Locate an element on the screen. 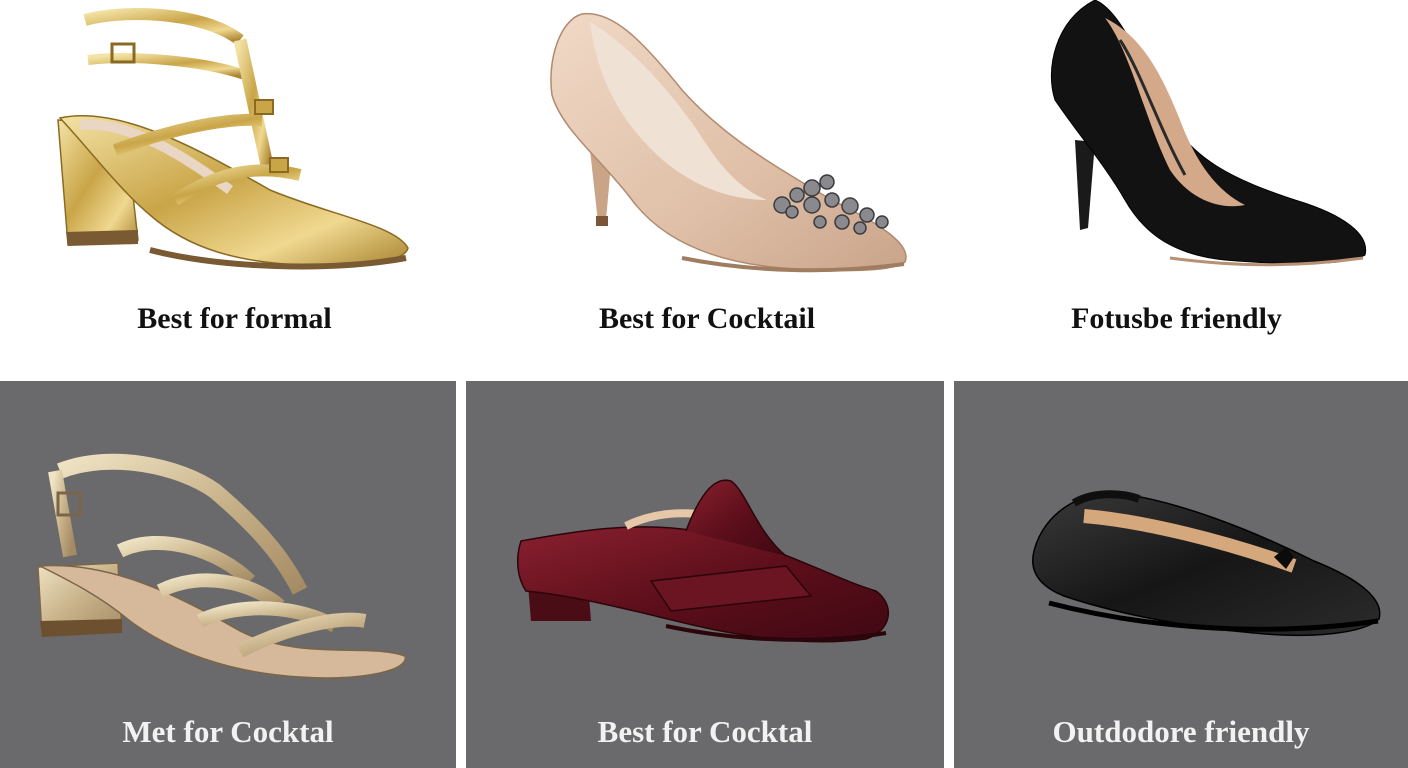 The height and width of the screenshot is (768, 1408). black-leather-ballet-flat-icon is located at coordinates (1206, 563).